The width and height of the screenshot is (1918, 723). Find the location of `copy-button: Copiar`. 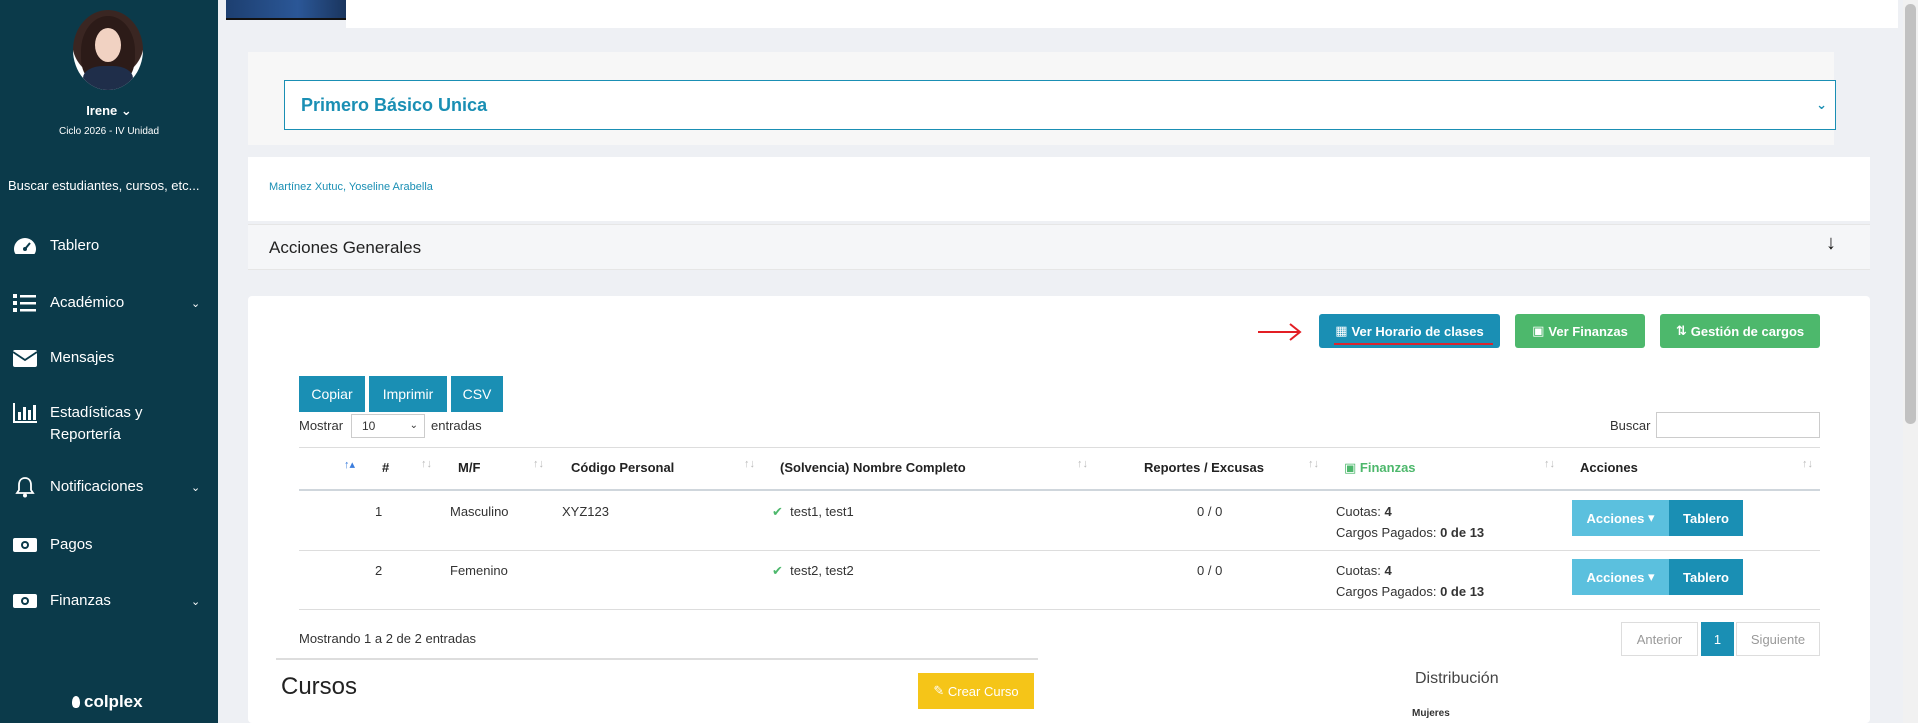

copy-button: Copiar is located at coordinates (332, 394).